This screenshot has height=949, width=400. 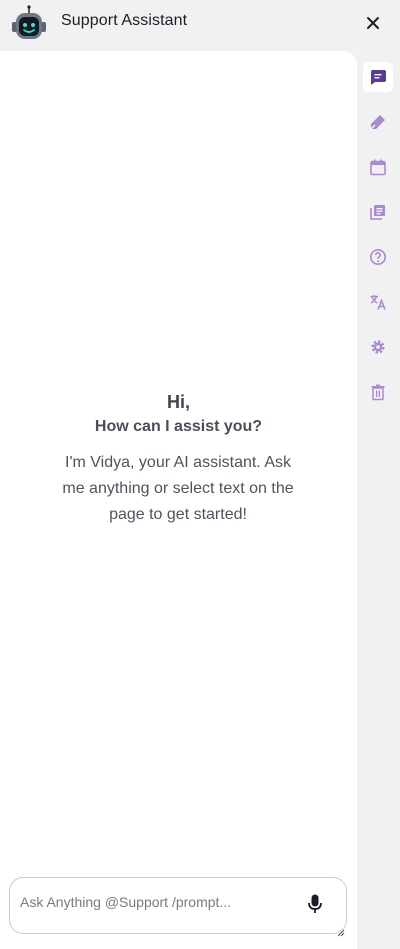 What do you see at coordinates (178, 426) in the screenshot?
I see `greeting-subtitle: How can I assist you?` at bounding box center [178, 426].